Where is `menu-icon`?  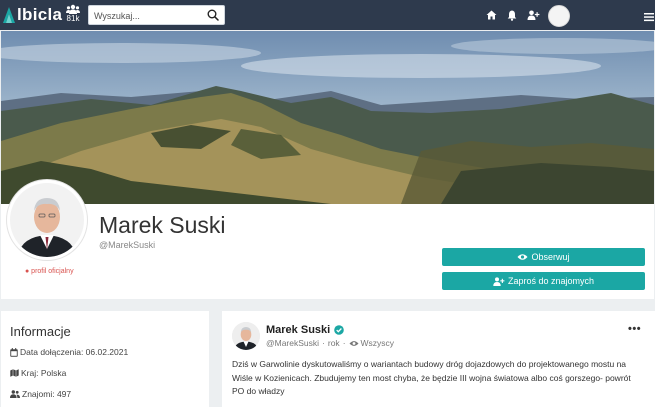 menu-icon is located at coordinates (649, 15).